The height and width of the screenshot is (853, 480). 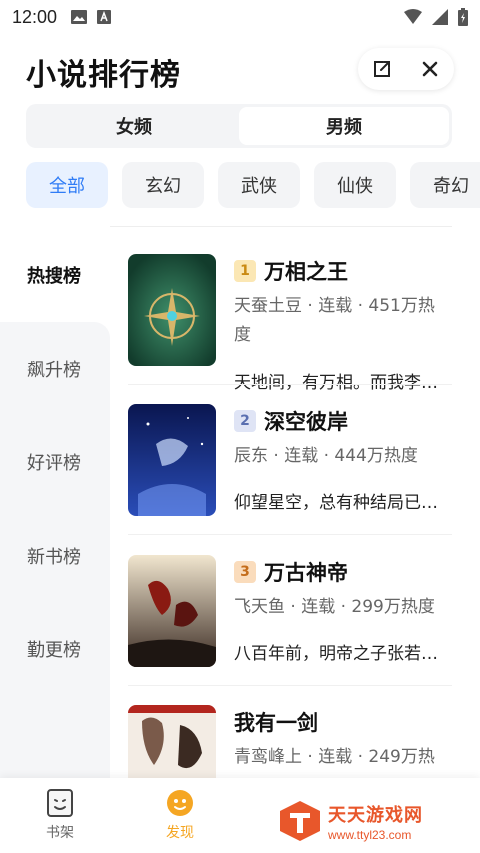 What do you see at coordinates (440, 17) in the screenshot?
I see `signal-icon` at bounding box center [440, 17].